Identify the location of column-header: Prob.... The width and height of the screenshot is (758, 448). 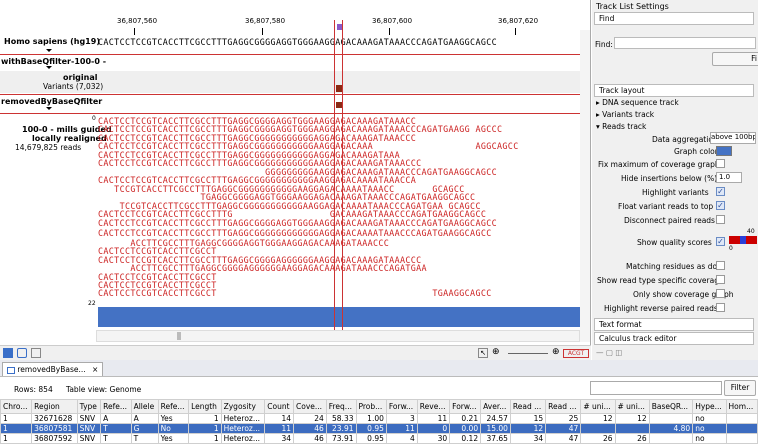
(371, 406).